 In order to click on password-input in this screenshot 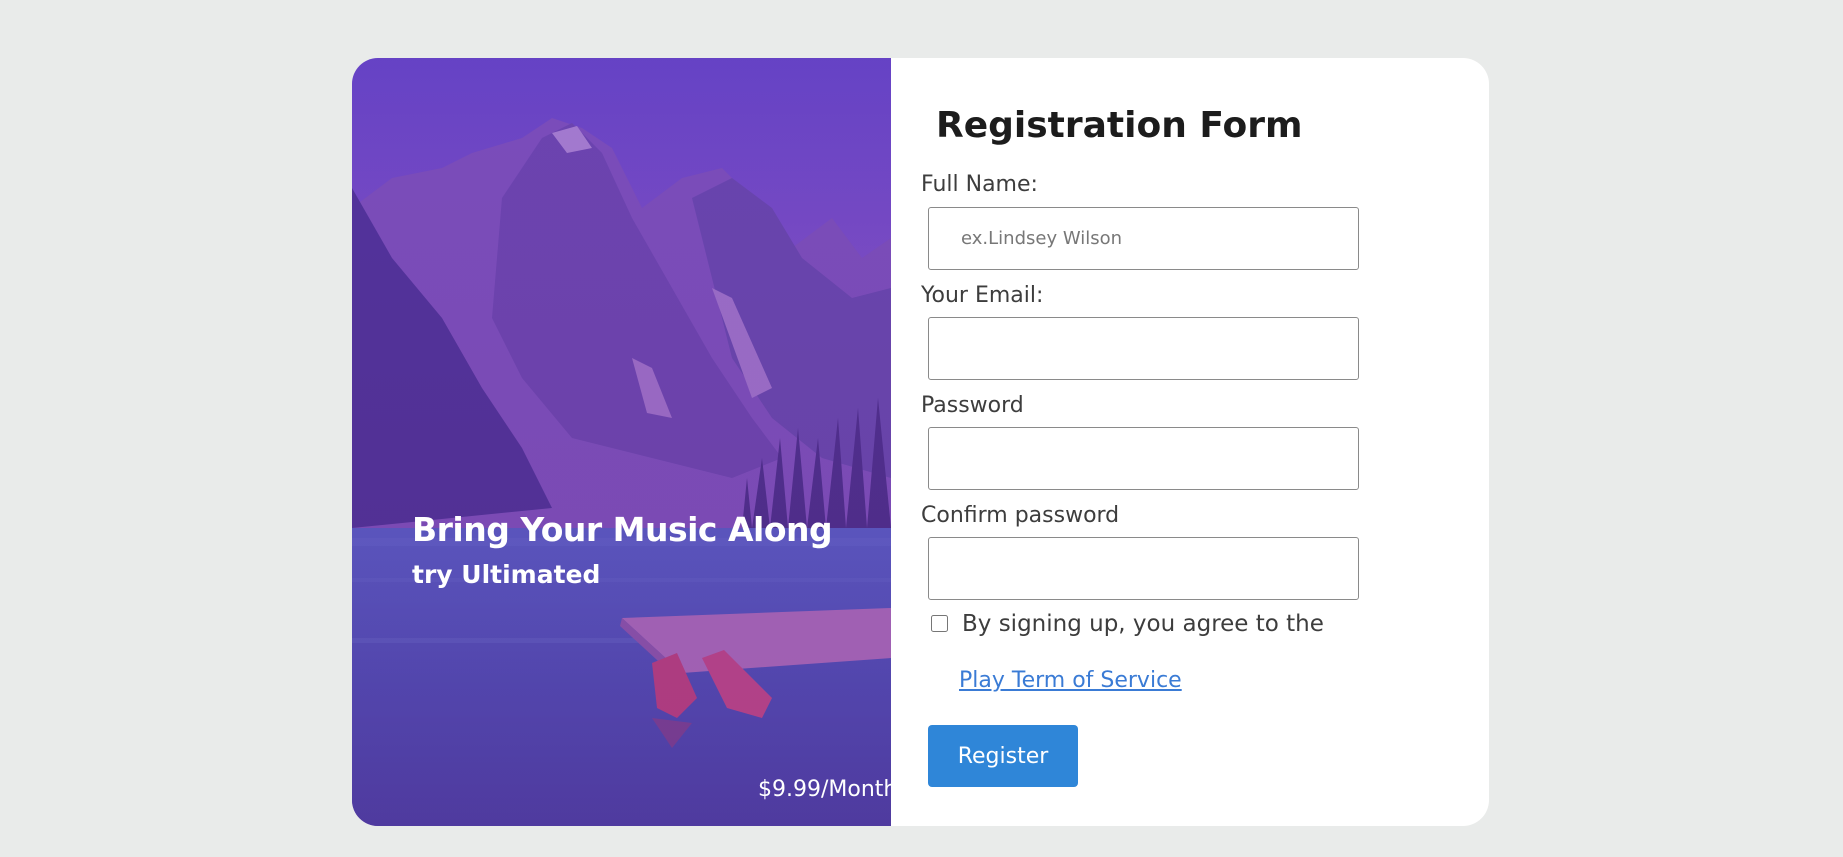, I will do `click(1143, 458)`.